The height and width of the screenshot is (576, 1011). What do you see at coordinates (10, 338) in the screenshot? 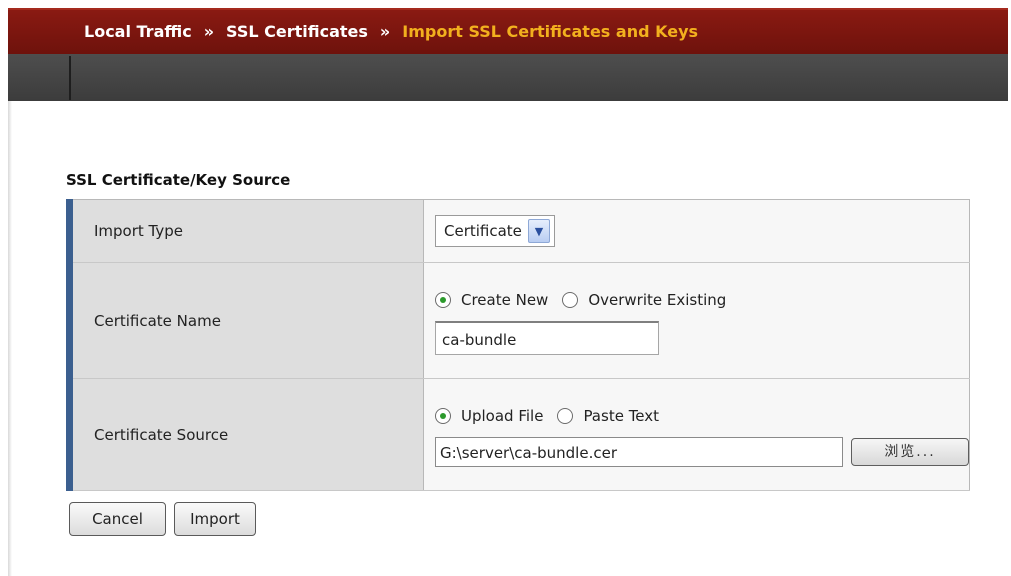
I see `left-edge` at bounding box center [10, 338].